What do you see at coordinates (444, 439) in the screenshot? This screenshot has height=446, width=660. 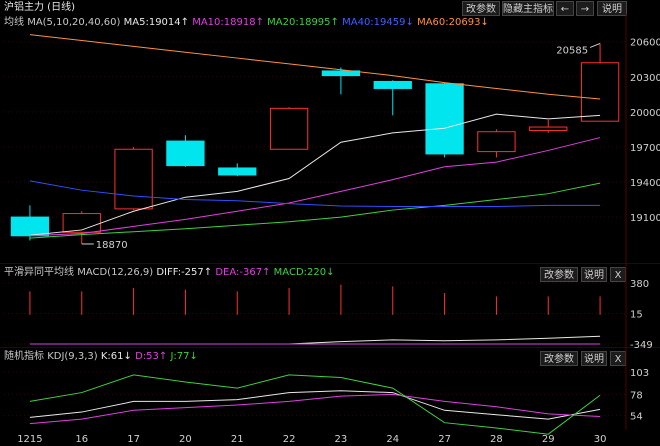 I see `x-tick-label: 27` at bounding box center [444, 439].